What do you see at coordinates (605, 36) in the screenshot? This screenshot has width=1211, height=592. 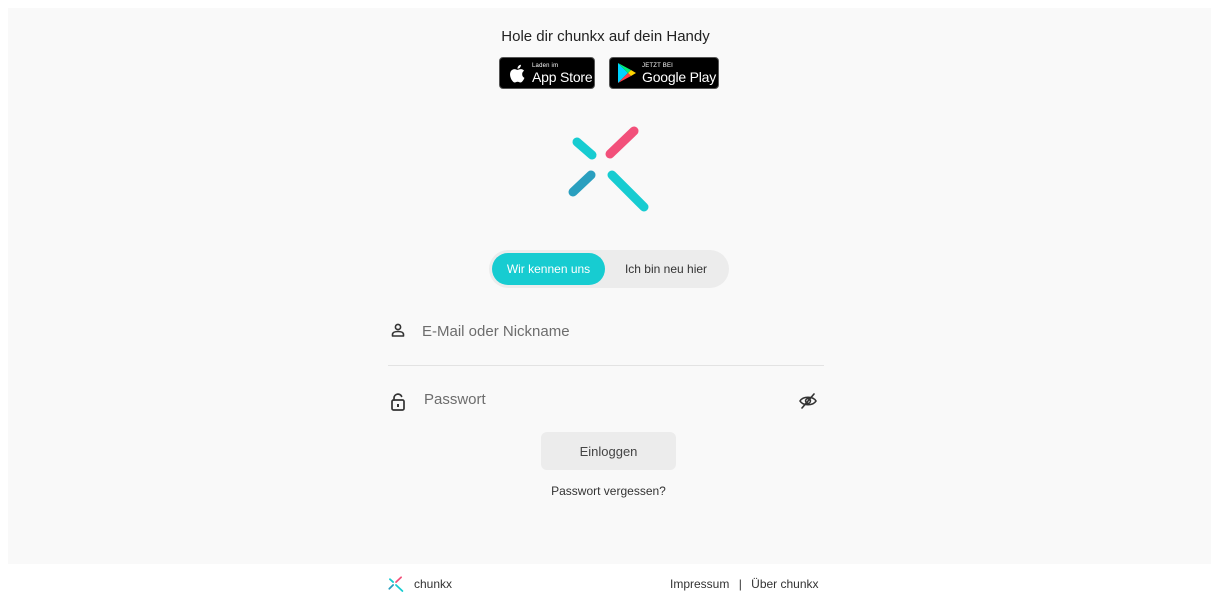 I see `app-promo-title: Hole dir chunkx auf dein Handy` at bounding box center [605, 36].